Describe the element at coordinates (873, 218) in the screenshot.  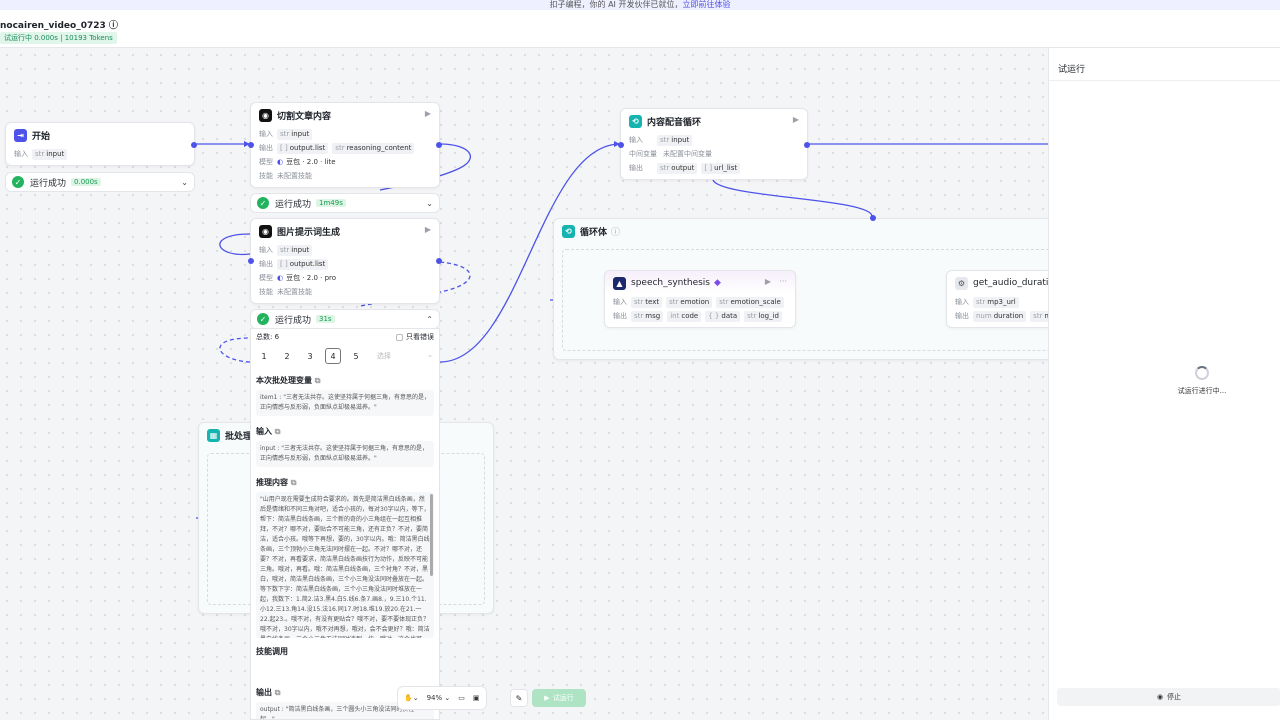
I see `loop-body-top-handle` at that location.